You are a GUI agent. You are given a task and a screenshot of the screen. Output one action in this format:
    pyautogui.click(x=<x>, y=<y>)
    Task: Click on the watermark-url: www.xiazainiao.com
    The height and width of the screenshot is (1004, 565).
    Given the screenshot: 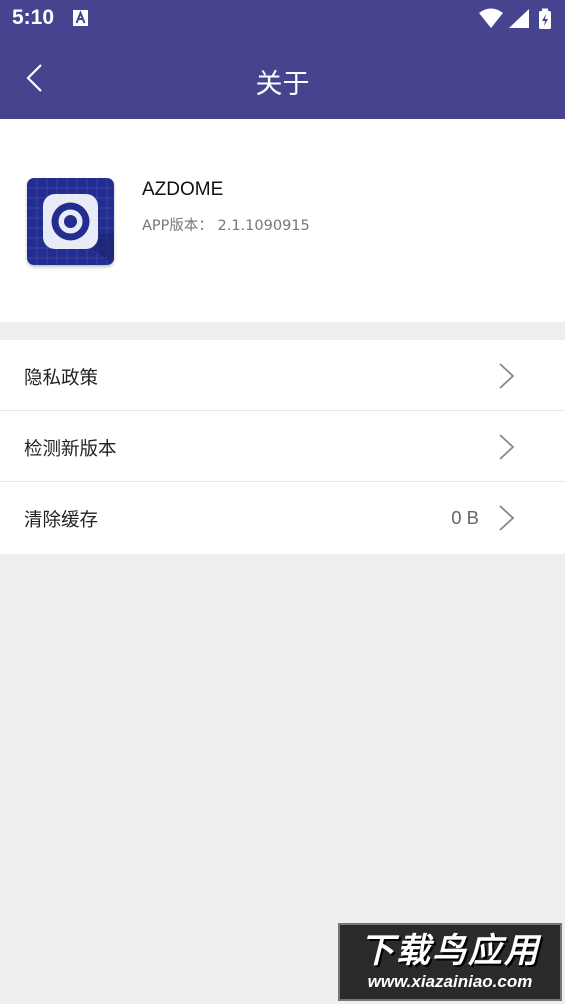 What is the action you would take?
    pyautogui.click(x=450, y=981)
    